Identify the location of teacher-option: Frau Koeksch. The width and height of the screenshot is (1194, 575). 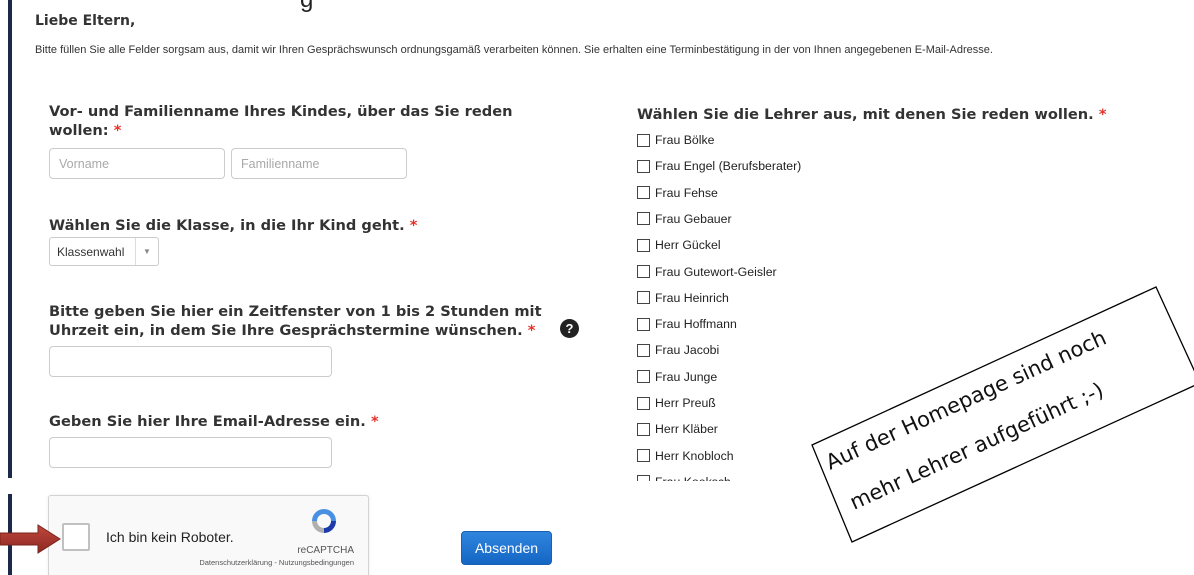
(684, 476).